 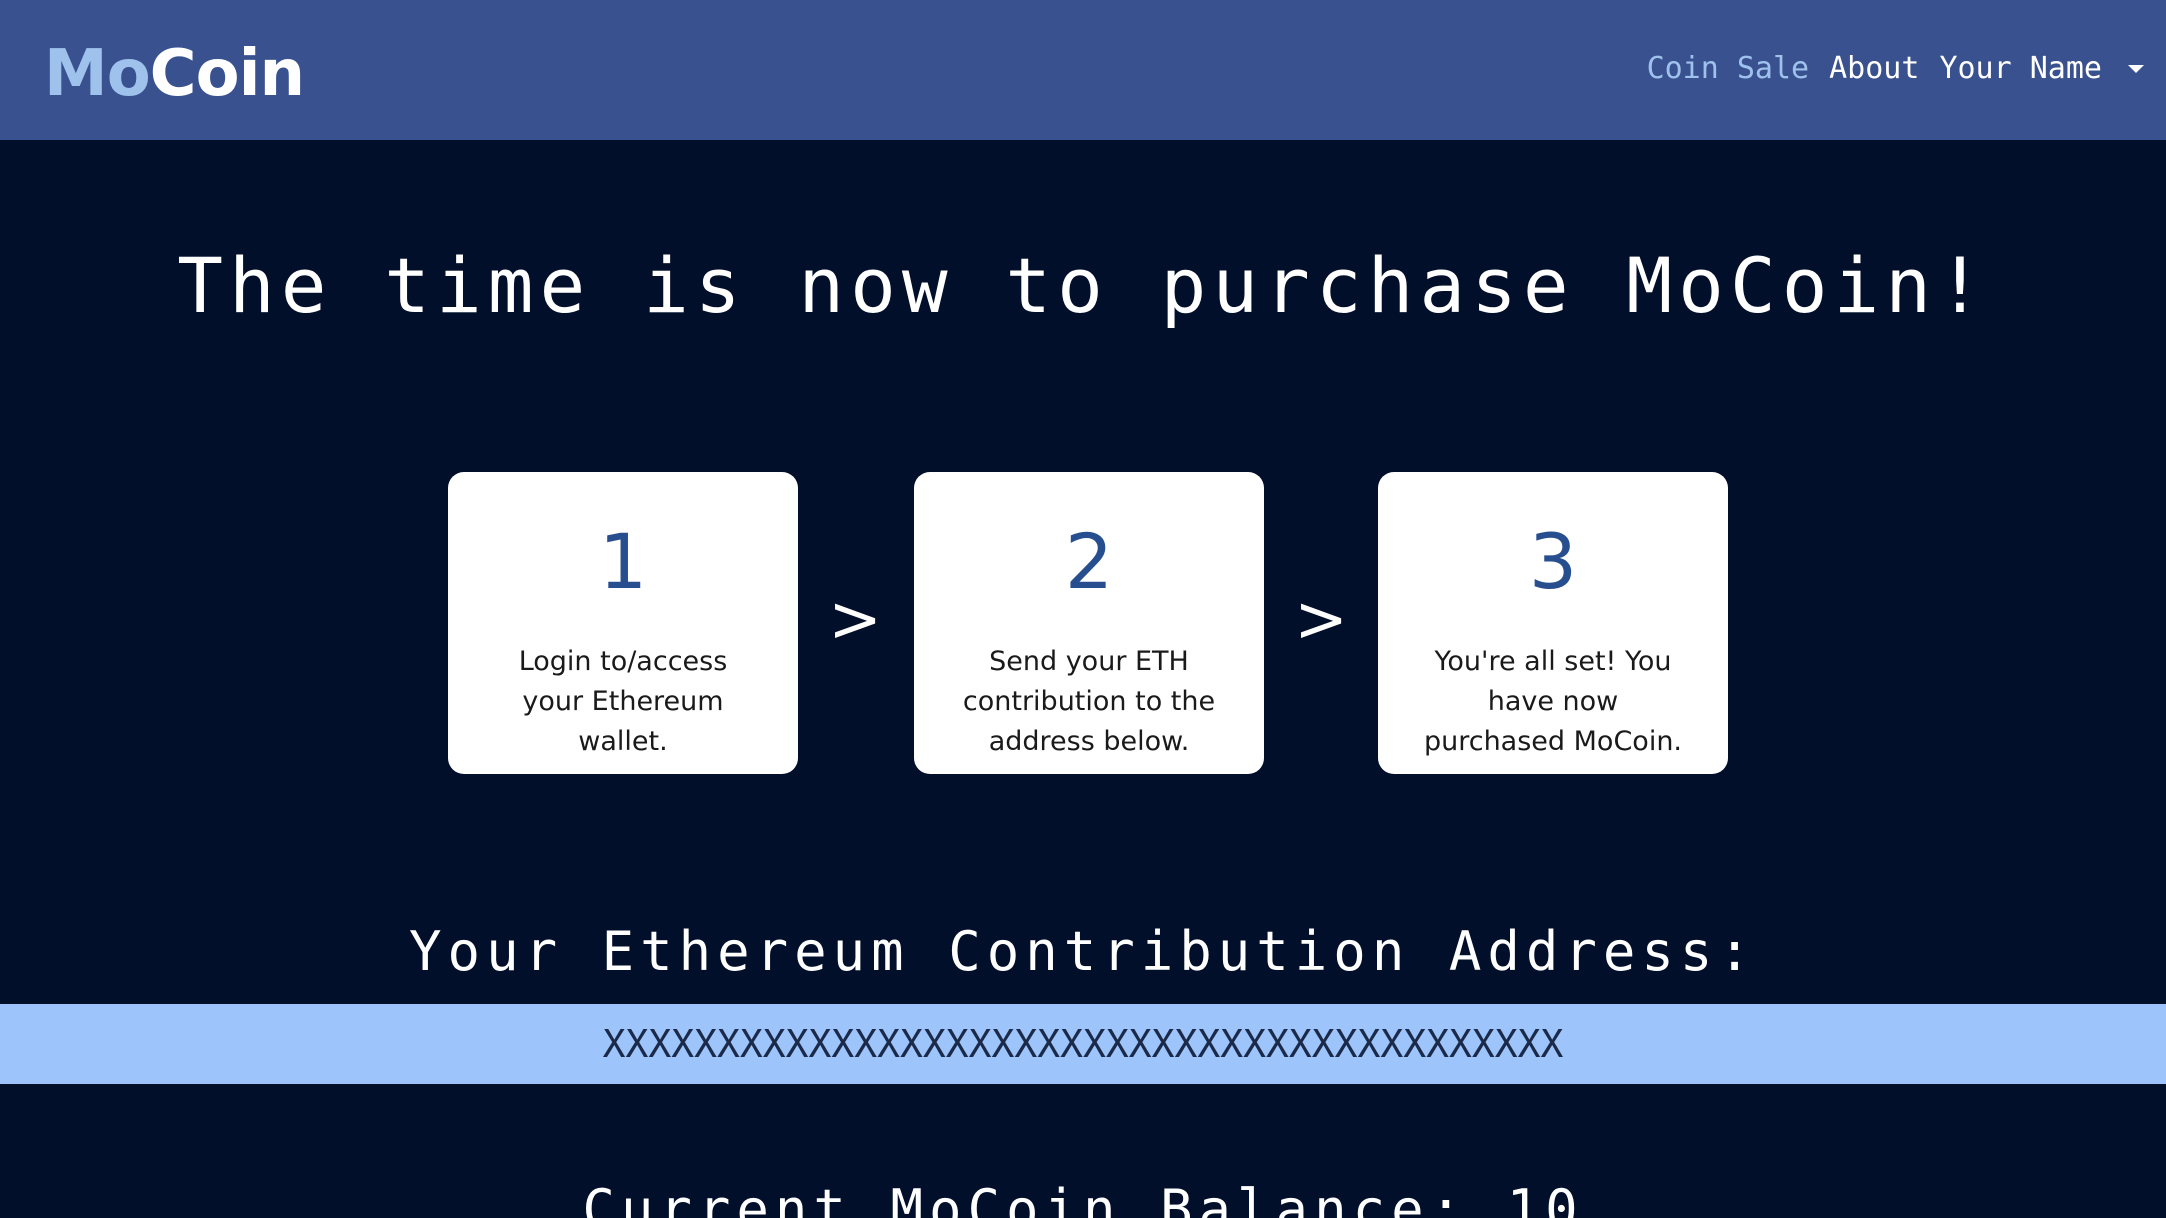 I want to click on brand-logo-coin: Coin, so click(x=227, y=74).